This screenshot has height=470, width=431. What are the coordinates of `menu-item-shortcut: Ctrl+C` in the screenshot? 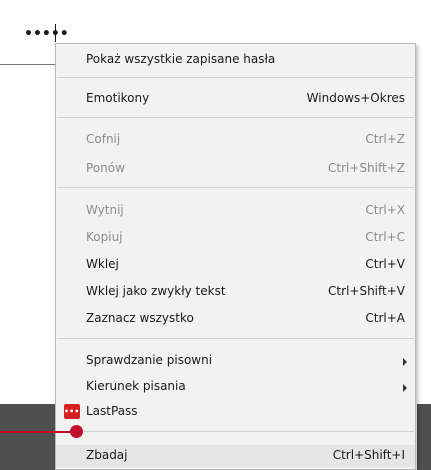 It's located at (385, 237).